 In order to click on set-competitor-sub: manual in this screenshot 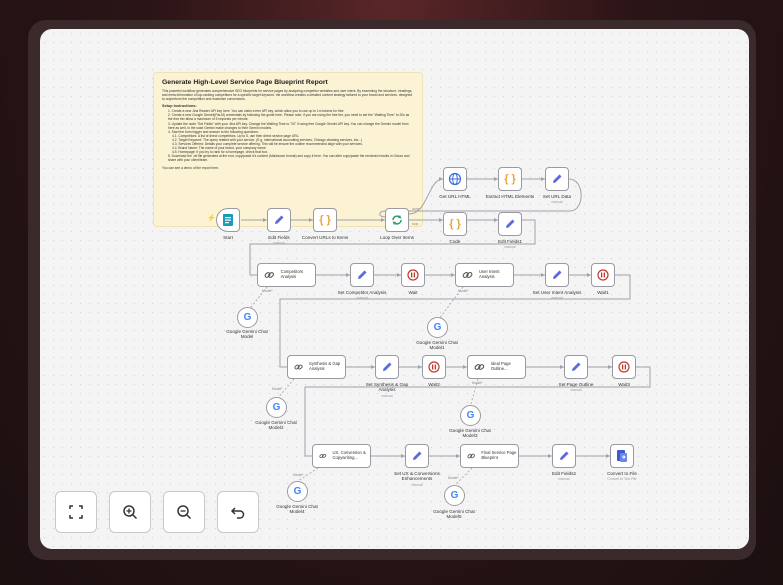, I will do `click(362, 298)`.